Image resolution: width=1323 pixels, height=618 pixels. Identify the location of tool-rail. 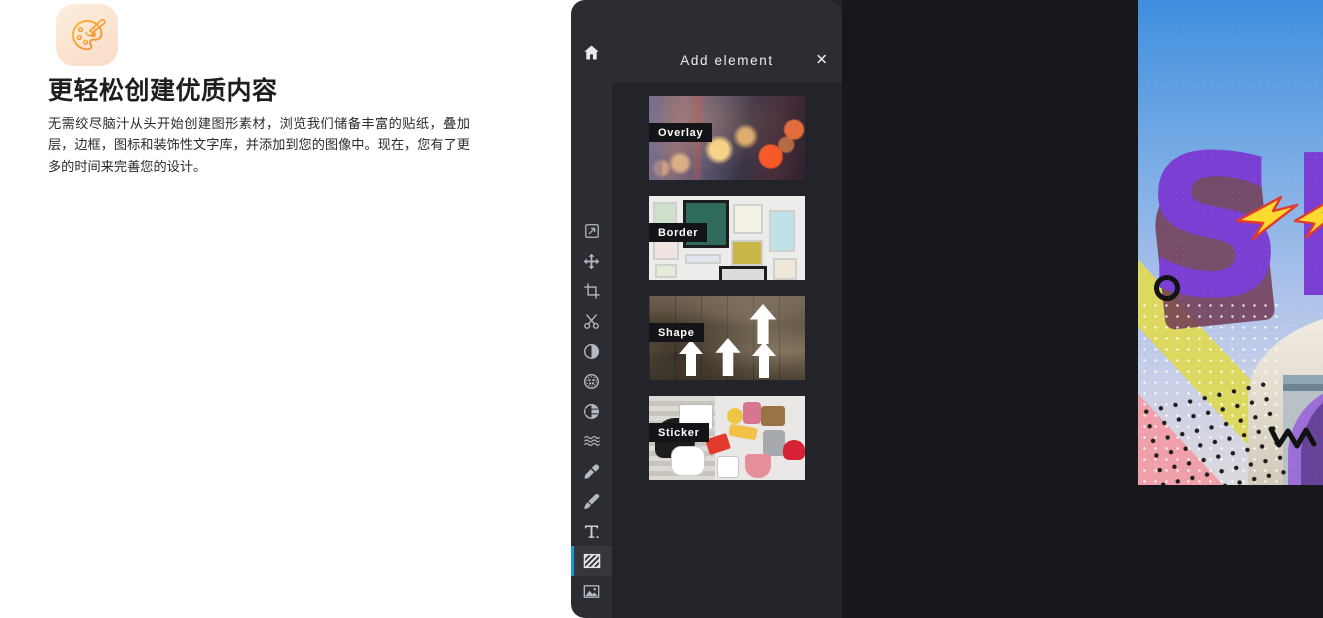
(591, 309).